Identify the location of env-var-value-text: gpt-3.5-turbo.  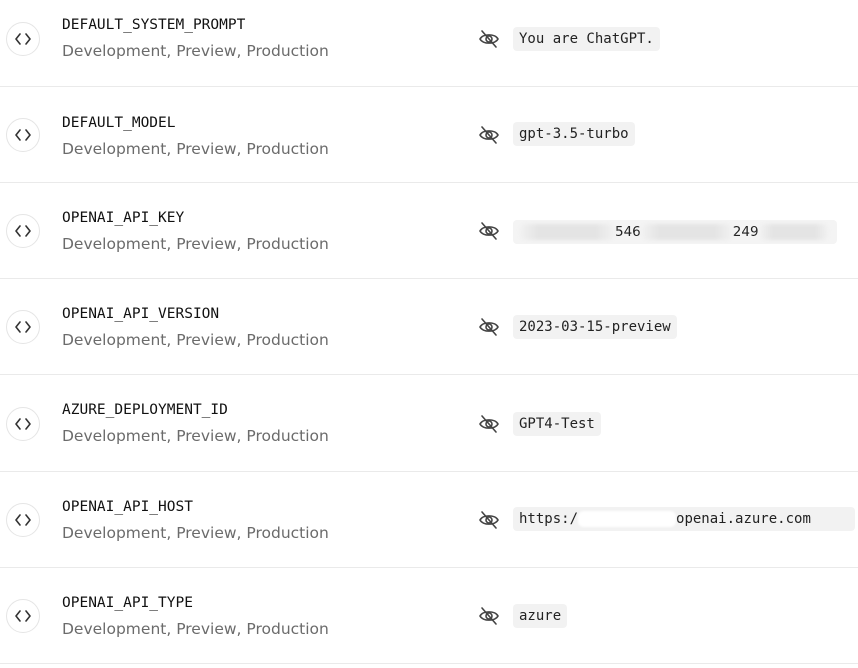
(574, 134).